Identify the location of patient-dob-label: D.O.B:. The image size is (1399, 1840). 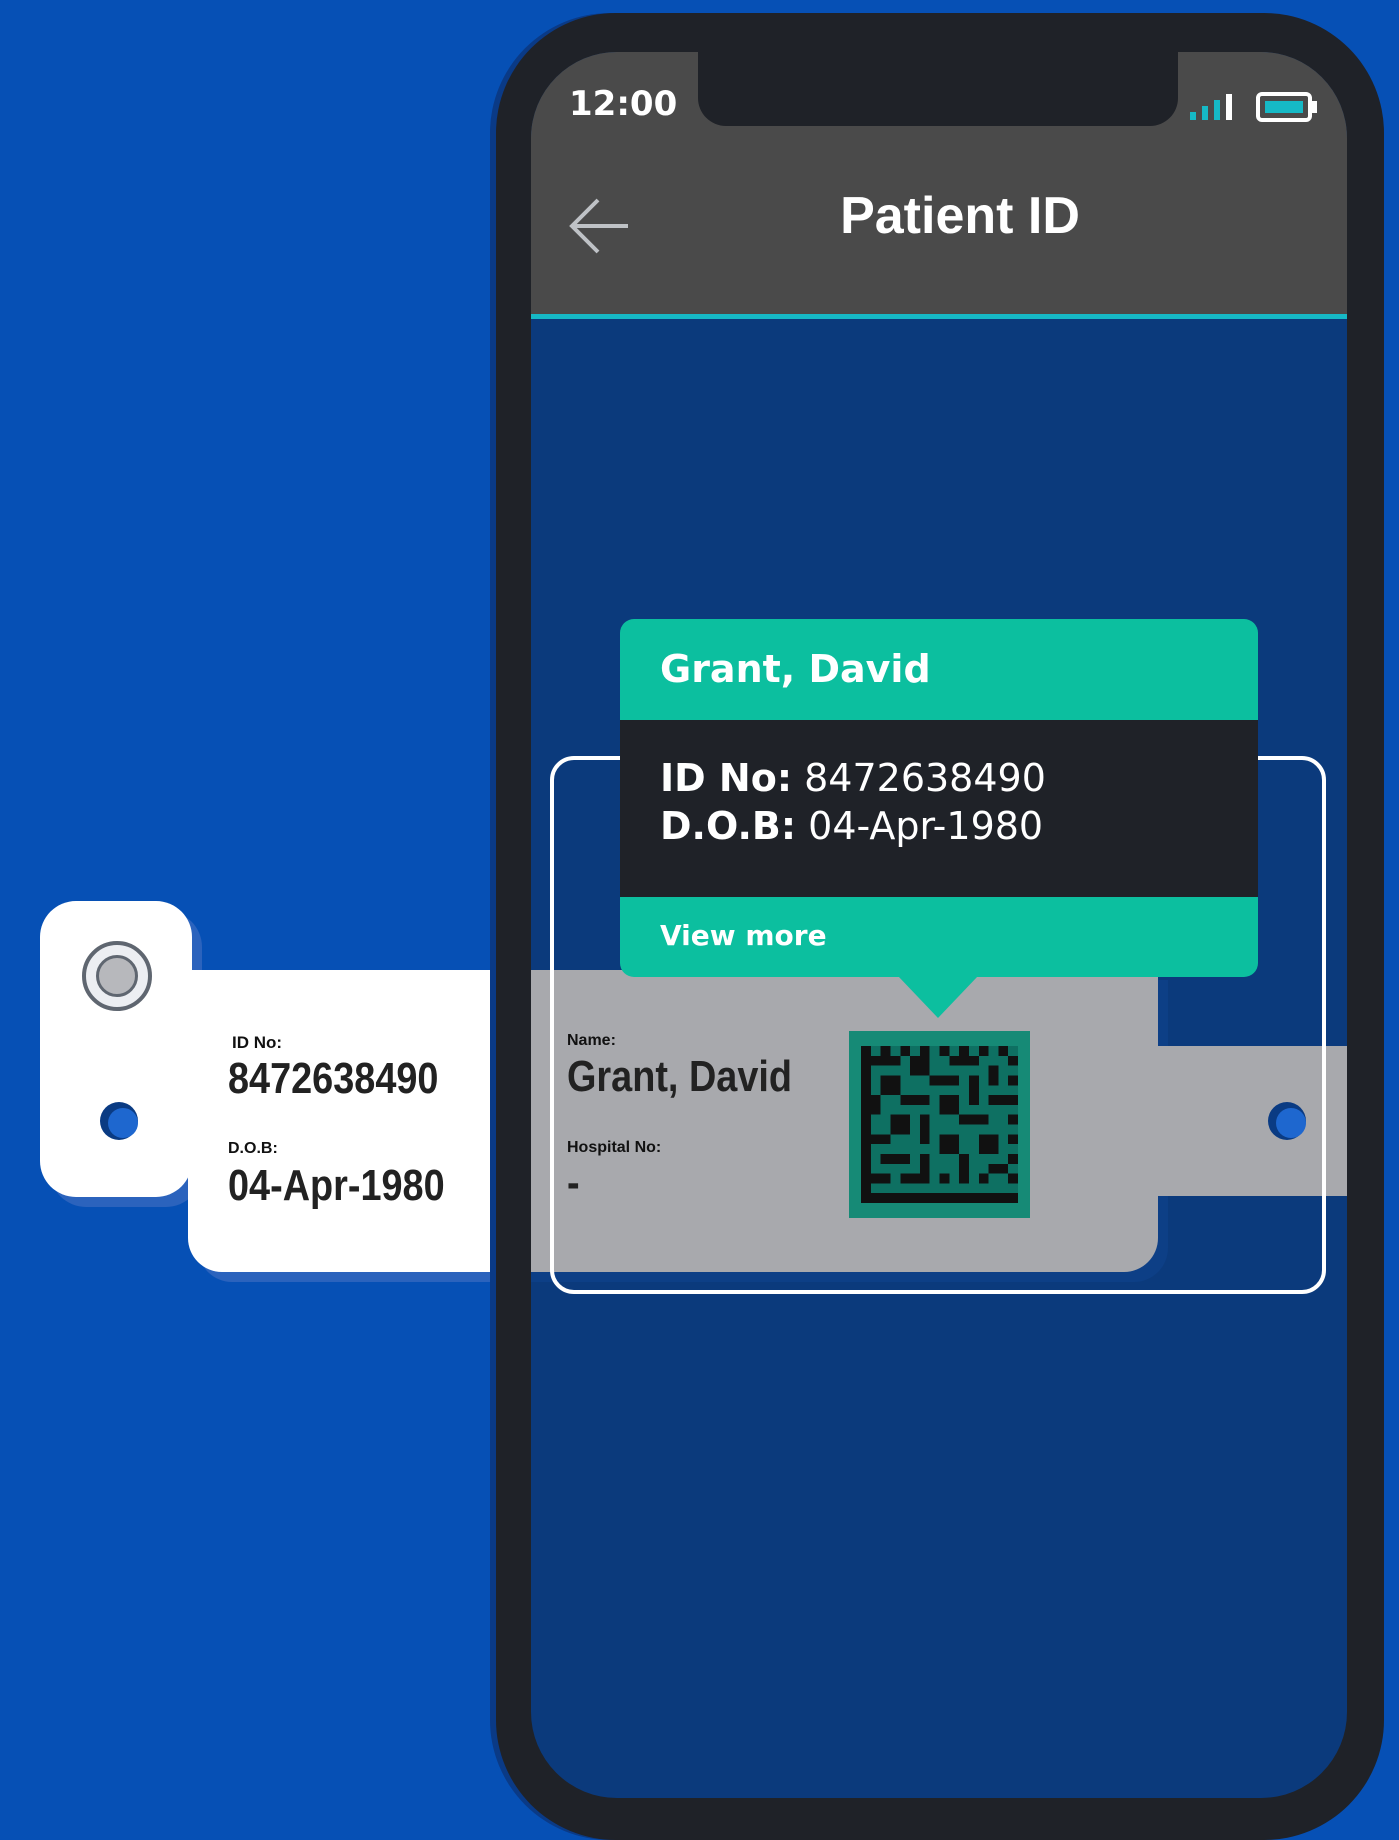
(728, 826).